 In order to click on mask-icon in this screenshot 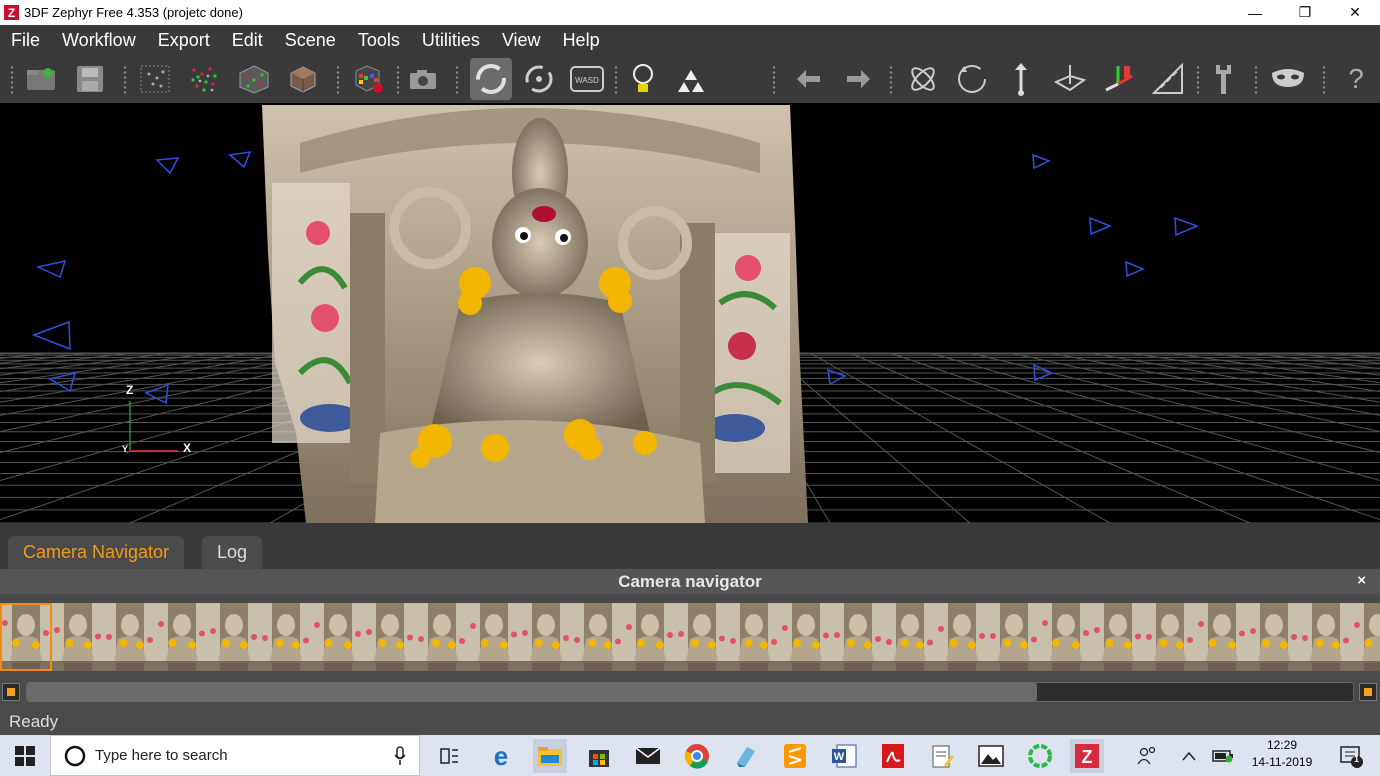, I will do `click(1288, 79)`.